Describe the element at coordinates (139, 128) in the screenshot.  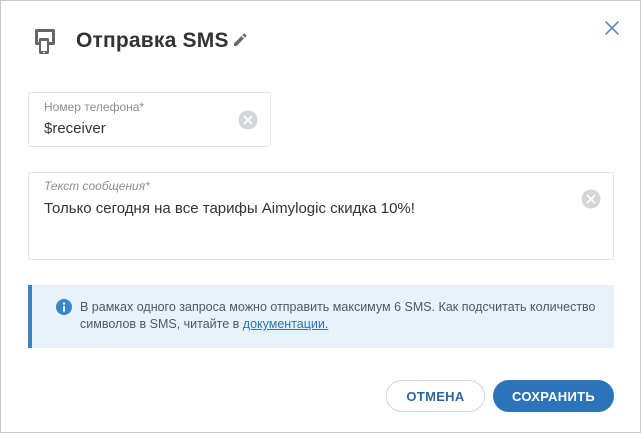
I see `phone-number-input: $receiver` at that location.